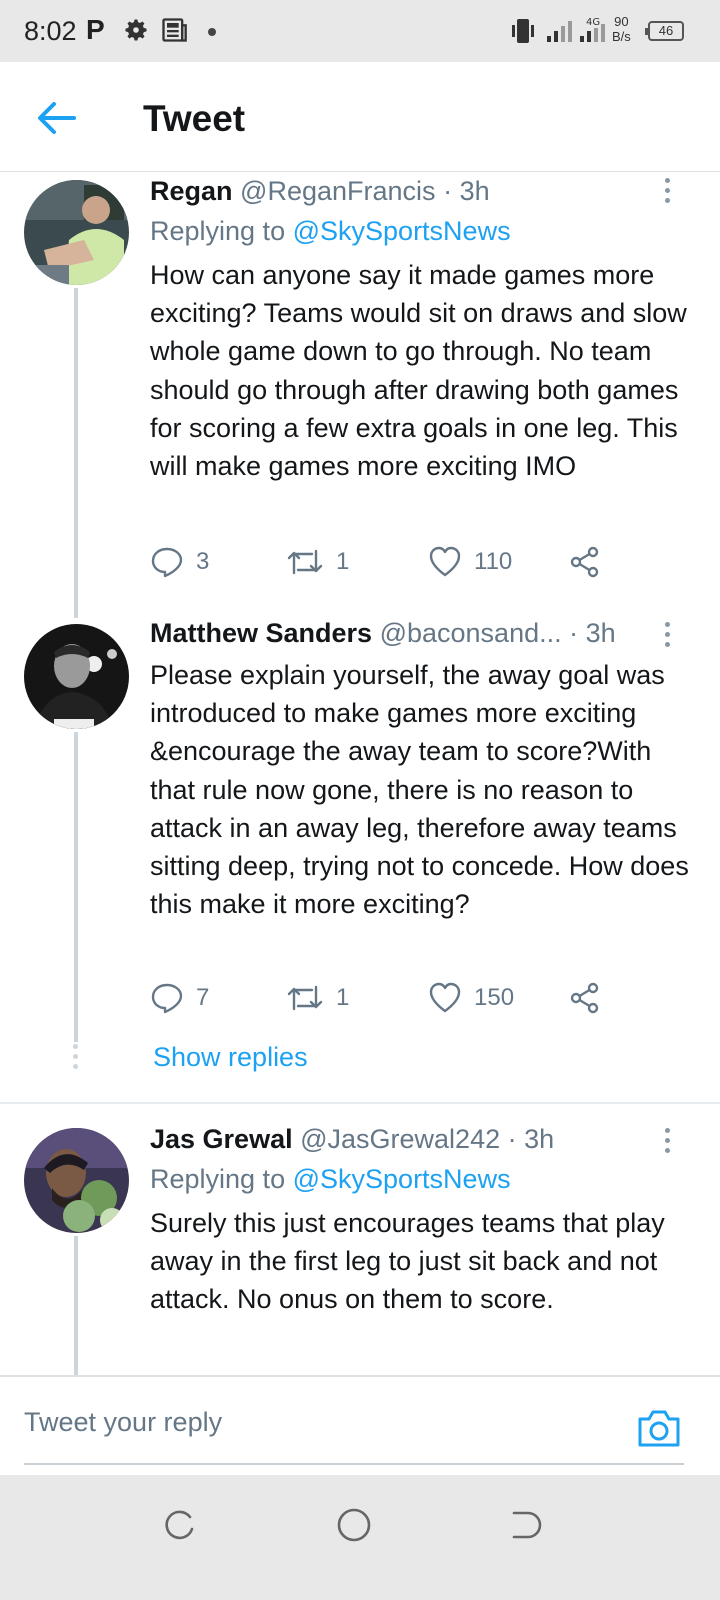 Image resolution: width=720 pixels, height=1600 pixels. What do you see at coordinates (203, 561) in the screenshot?
I see `reply-count: 3` at bounding box center [203, 561].